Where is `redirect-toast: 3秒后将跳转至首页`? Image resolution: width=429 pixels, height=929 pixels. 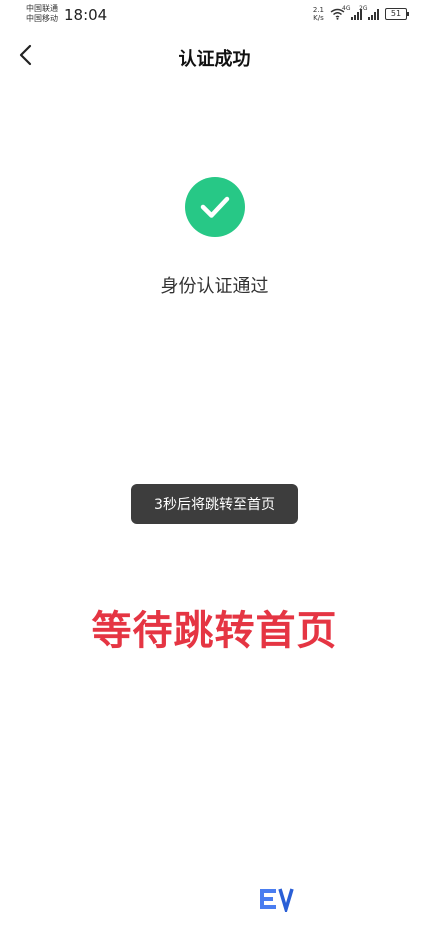 redirect-toast: 3秒后将跳转至首页 is located at coordinates (214, 504).